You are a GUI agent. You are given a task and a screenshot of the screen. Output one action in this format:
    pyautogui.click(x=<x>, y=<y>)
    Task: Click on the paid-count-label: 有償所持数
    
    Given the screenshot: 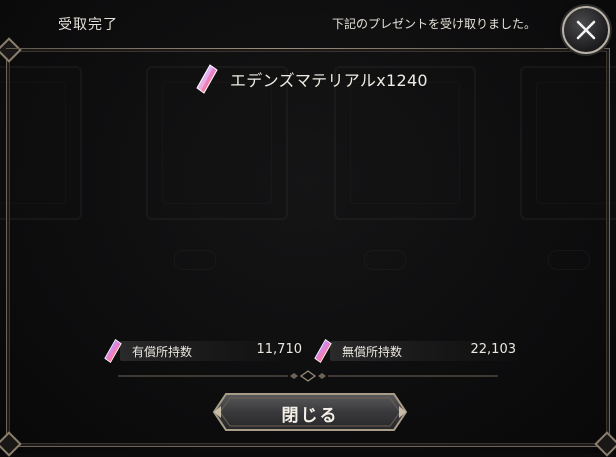 What is the action you would take?
    pyautogui.click(x=162, y=352)
    